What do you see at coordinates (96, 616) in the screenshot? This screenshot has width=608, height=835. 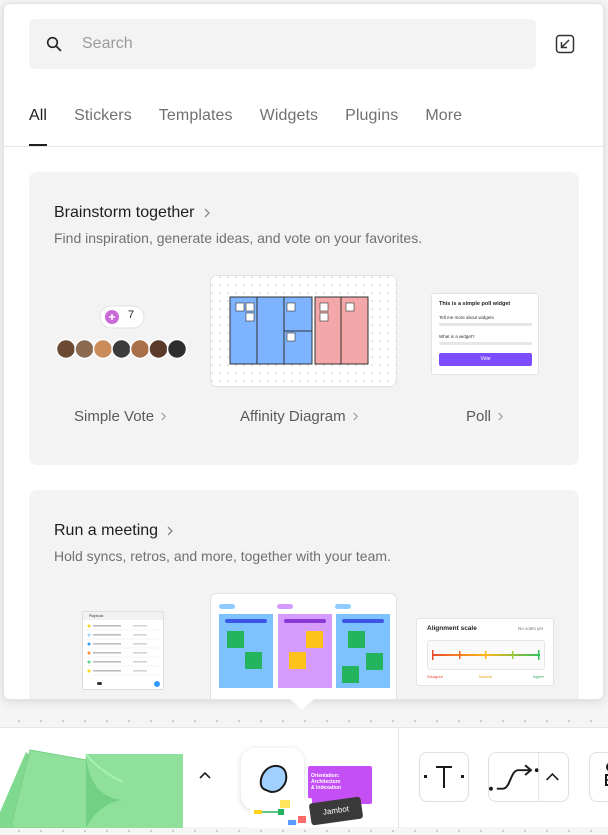 I see `agenda-header-text: Playbook` at bounding box center [96, 616].